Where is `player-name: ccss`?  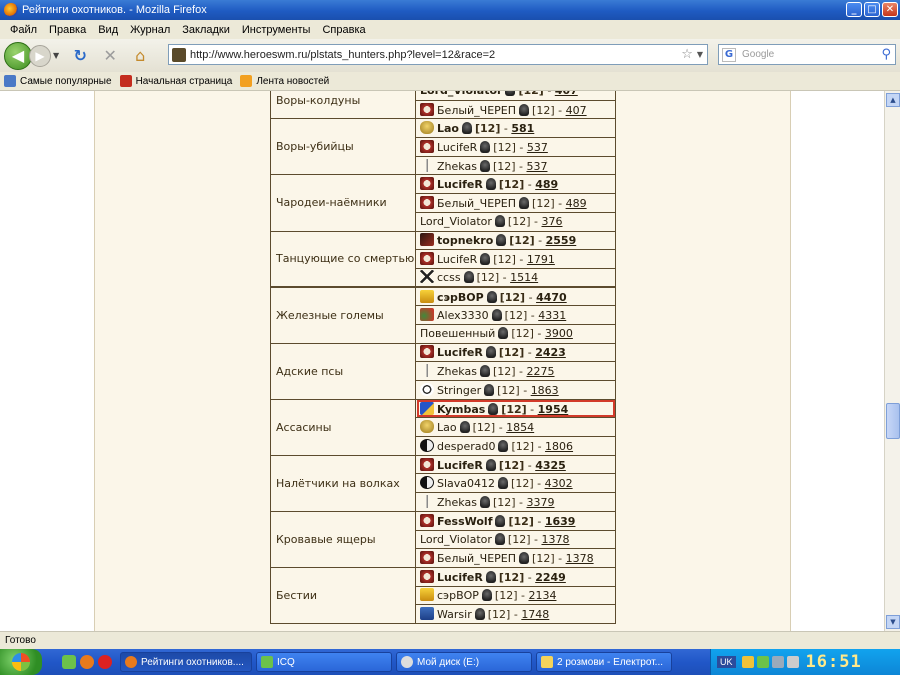
player-name: ccss is located at coordinates (449, 277).